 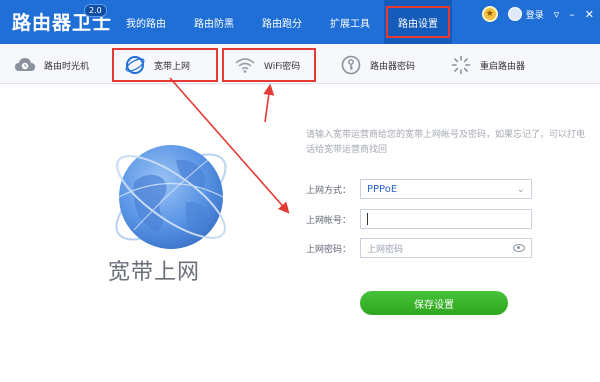 What do you see at coordinates (367, 219) in the screenshot?
I see `text-caret` at bounding box center [367, 219].